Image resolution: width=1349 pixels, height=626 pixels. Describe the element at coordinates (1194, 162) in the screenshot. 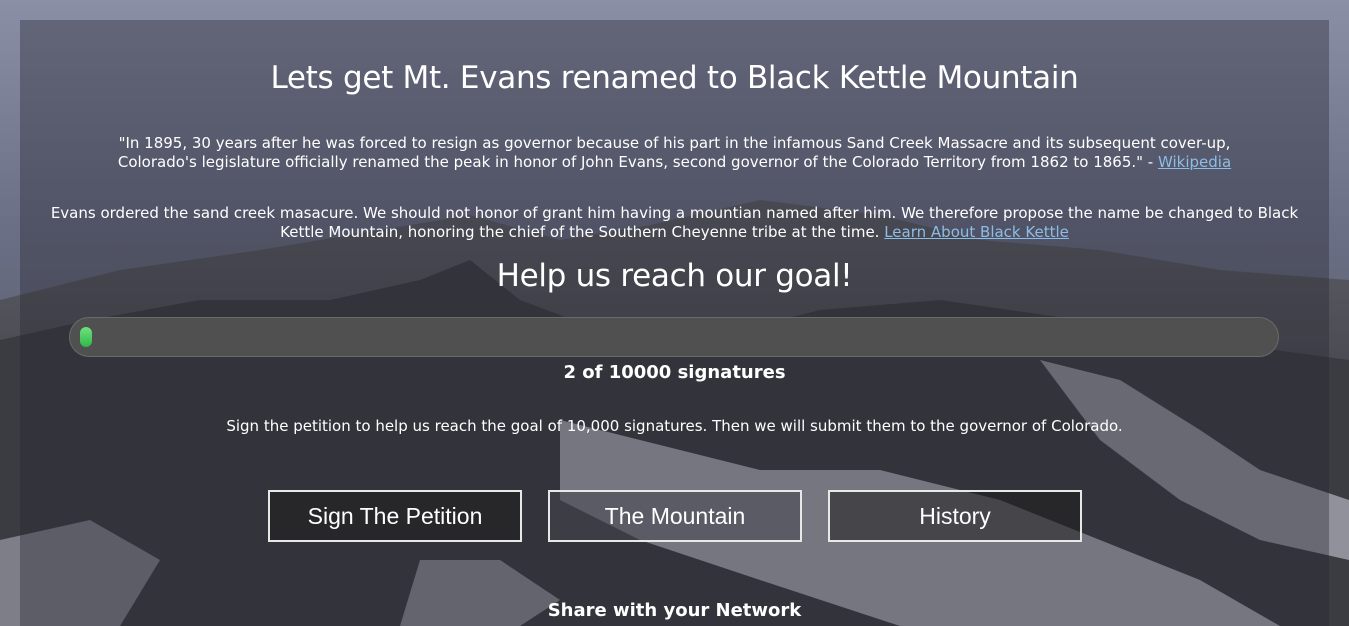

I see `wikipedia-link: Wikipedia` at that location.